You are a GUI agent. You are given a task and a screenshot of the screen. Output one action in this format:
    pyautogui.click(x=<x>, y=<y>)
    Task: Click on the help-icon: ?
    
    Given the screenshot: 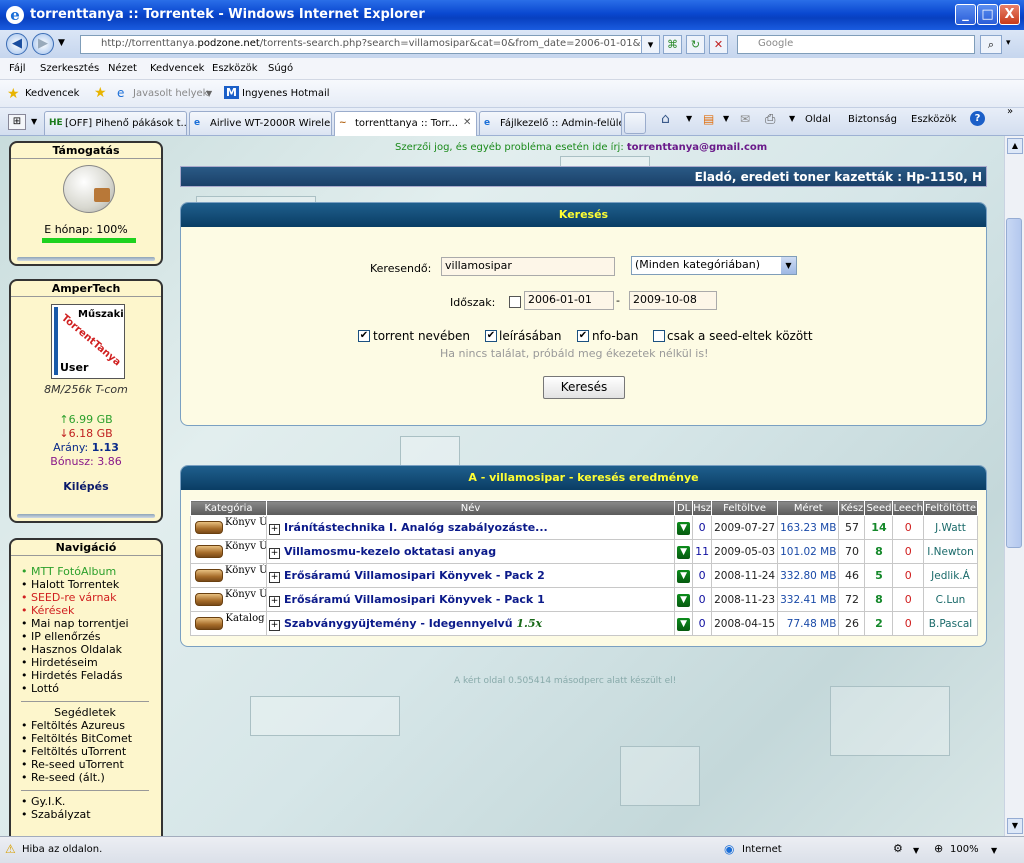 What is the action you would take?
    pyautogui.click(x=977, y=118)
    